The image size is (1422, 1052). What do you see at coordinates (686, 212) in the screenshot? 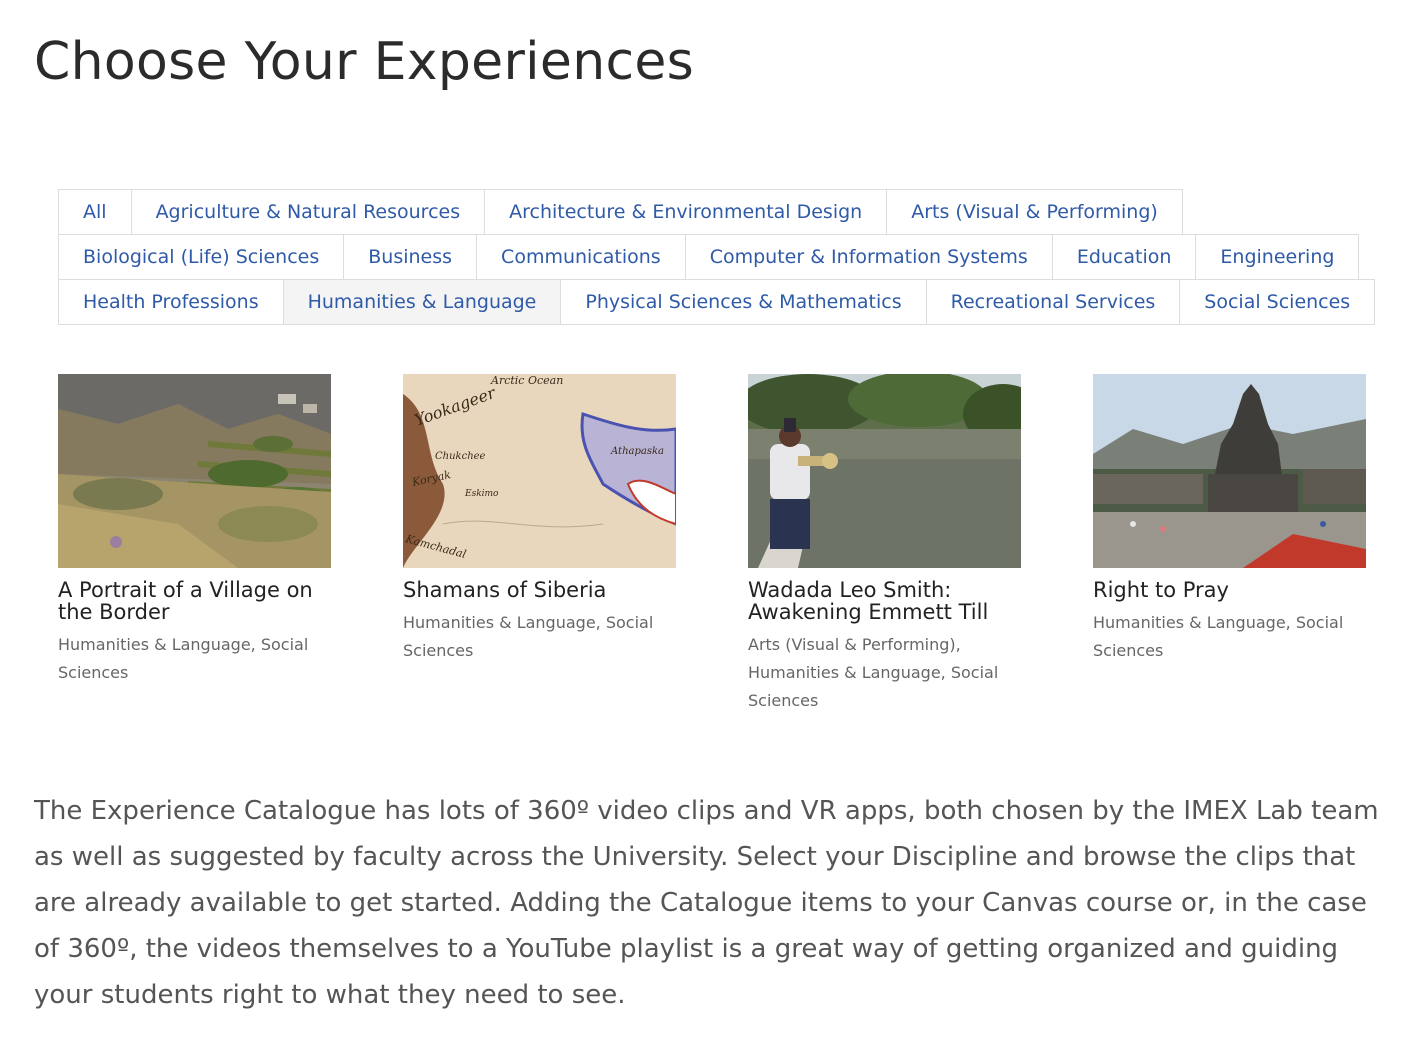
I see `filter-tab-architecture: Architecture & Environmental Design` at bounding box center [686, 212].